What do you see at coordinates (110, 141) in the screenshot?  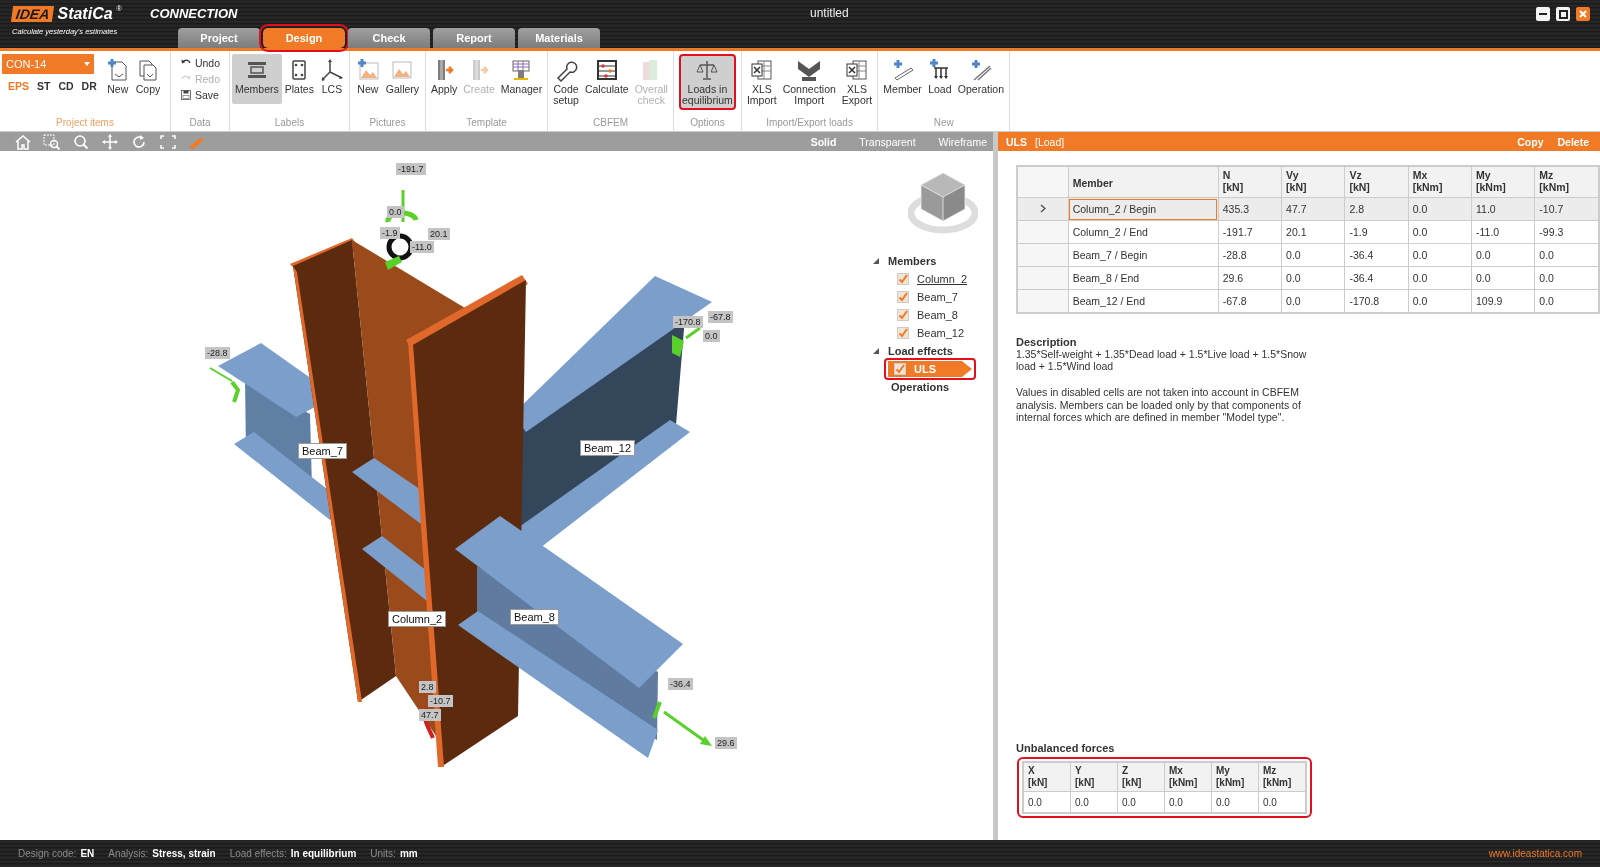 I see `move-icon` at bounding box center [110, 141].